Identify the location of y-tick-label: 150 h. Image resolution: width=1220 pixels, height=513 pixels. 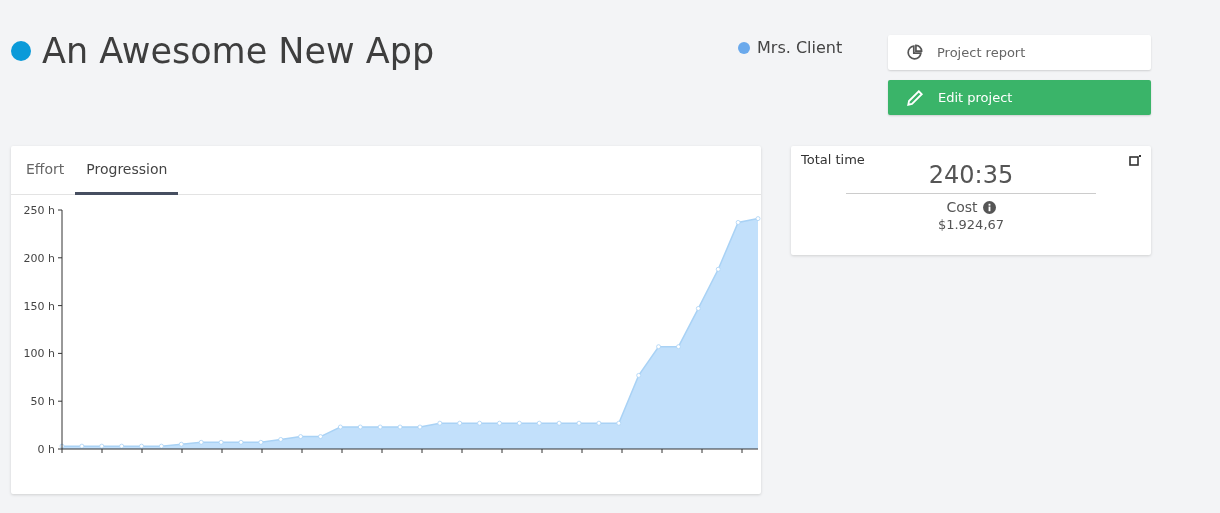
(39, 306).